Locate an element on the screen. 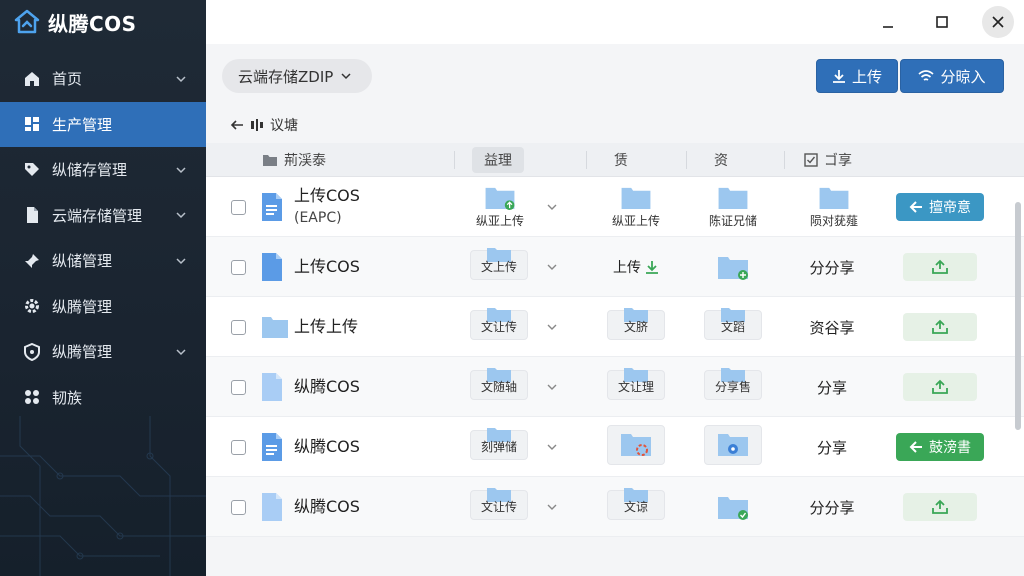 The image size is (1024, 576). minimize-icon is located at coordinates (888, 27).